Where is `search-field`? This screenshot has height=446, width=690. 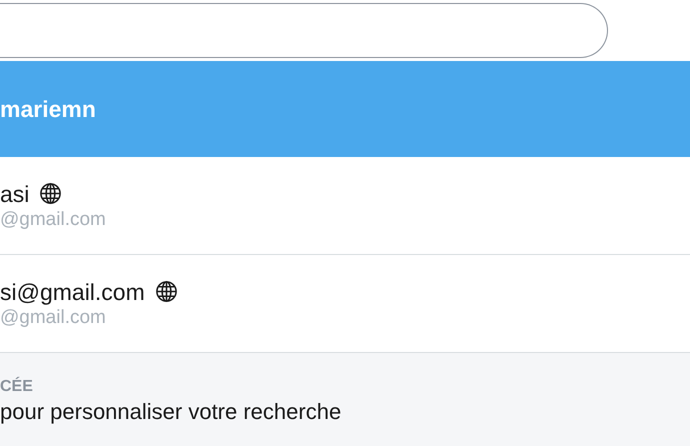 search-field is located at coordinates (304, 30).